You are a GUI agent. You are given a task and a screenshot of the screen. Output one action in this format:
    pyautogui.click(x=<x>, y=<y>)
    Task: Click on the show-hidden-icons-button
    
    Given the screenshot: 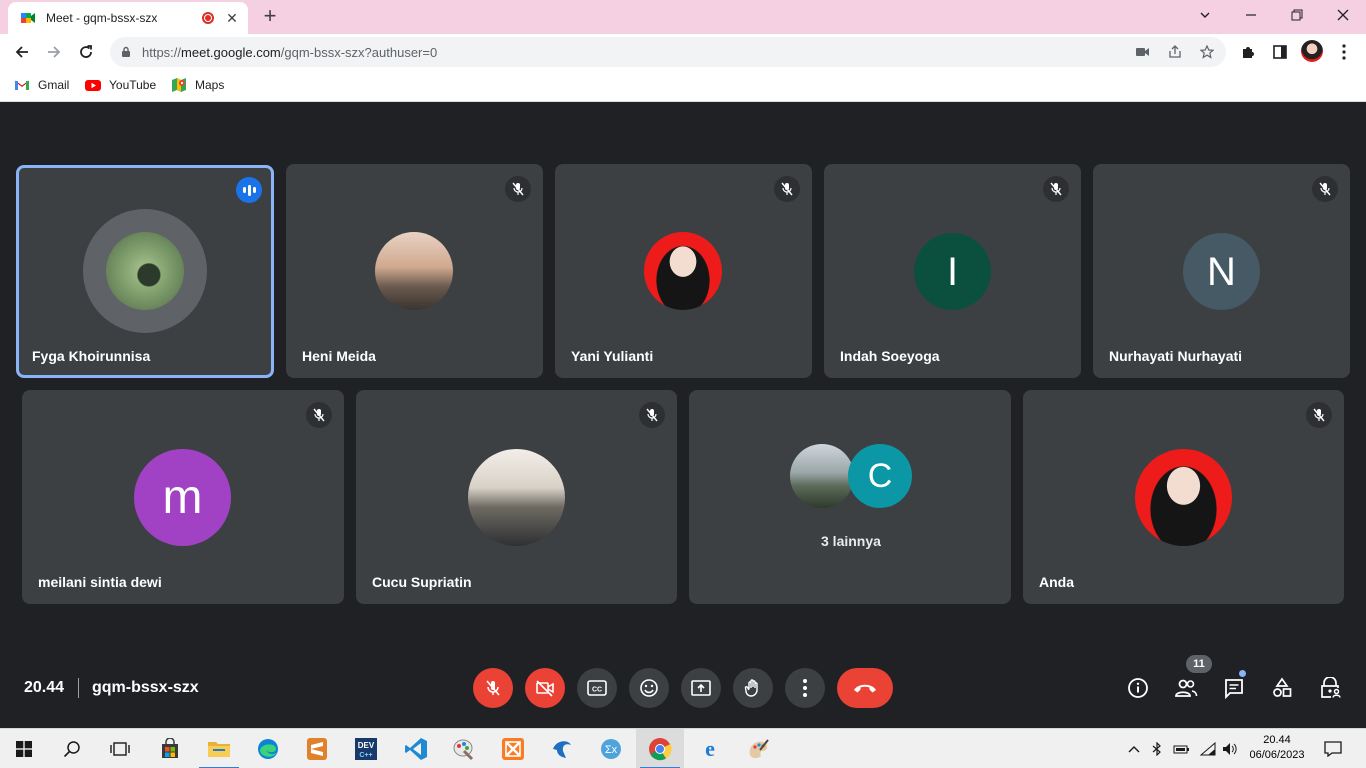 What is the action you would take?
    pyautogui.click(x=1134, y=748)
    